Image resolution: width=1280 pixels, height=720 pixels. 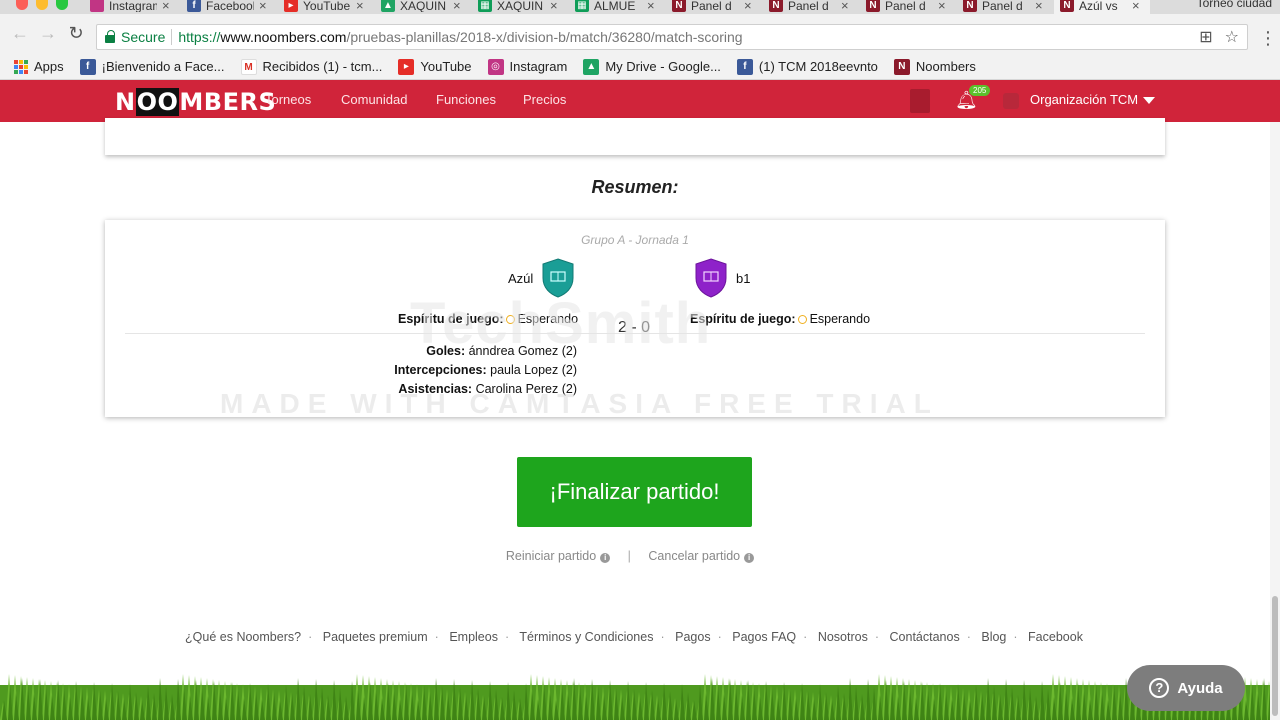 I want to click on nav-torneos: Torneos, so click(x=288, y=99).